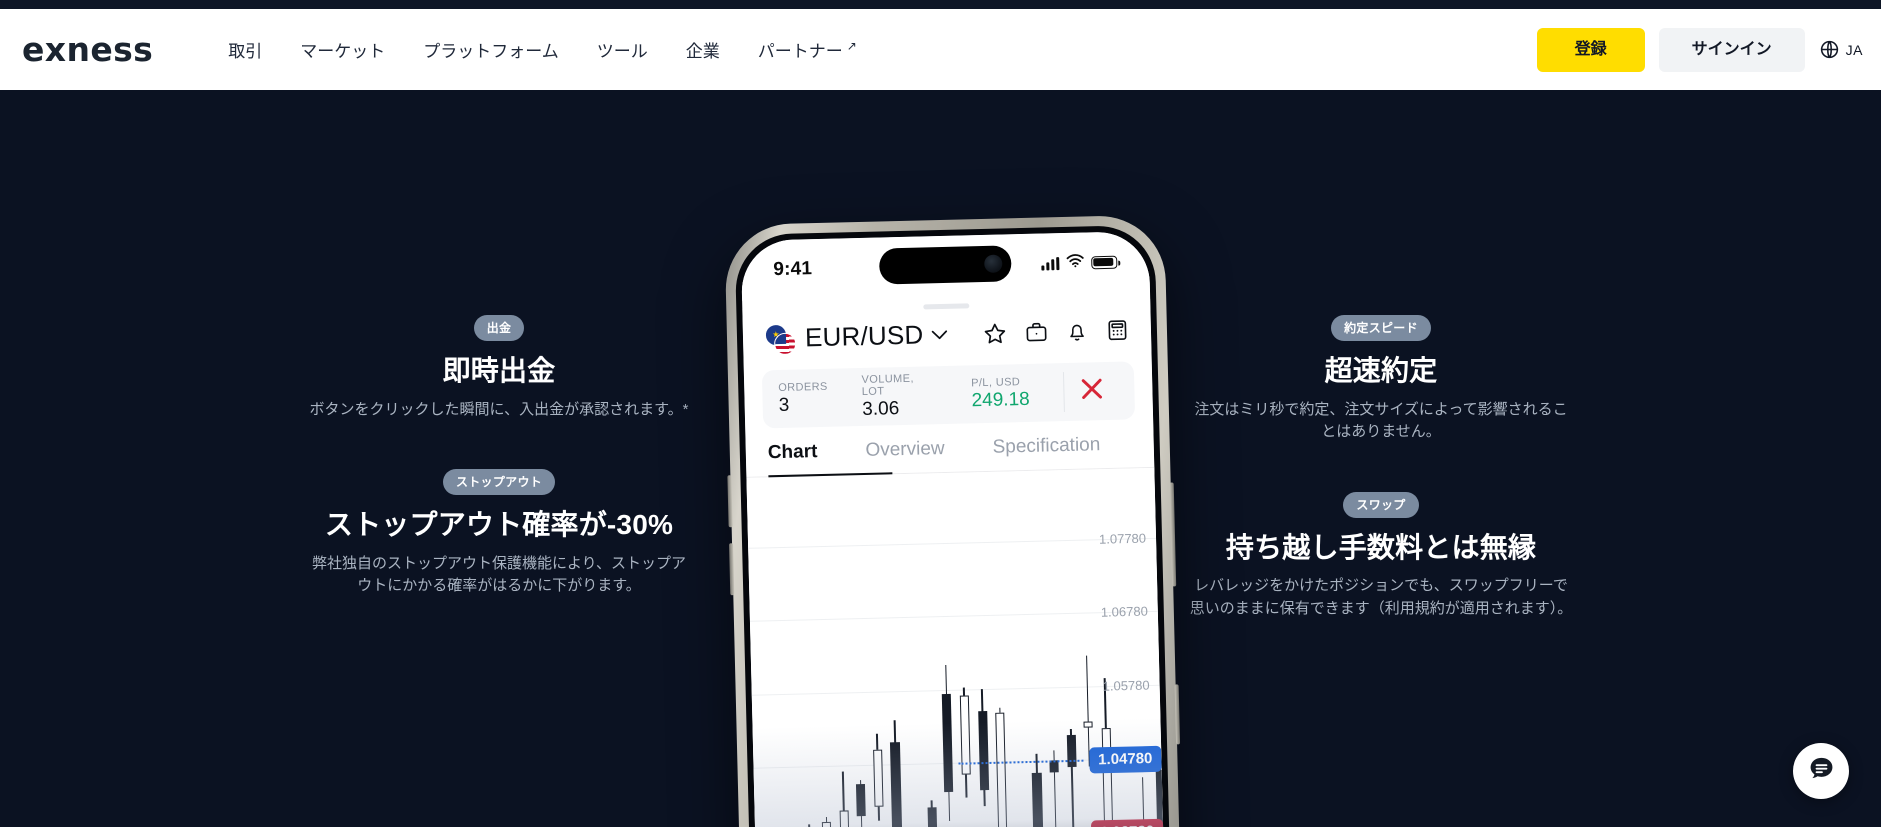 This screenshot has width=1881, height=827. I want to click on nav-label: マーケット, so click(343, 51).